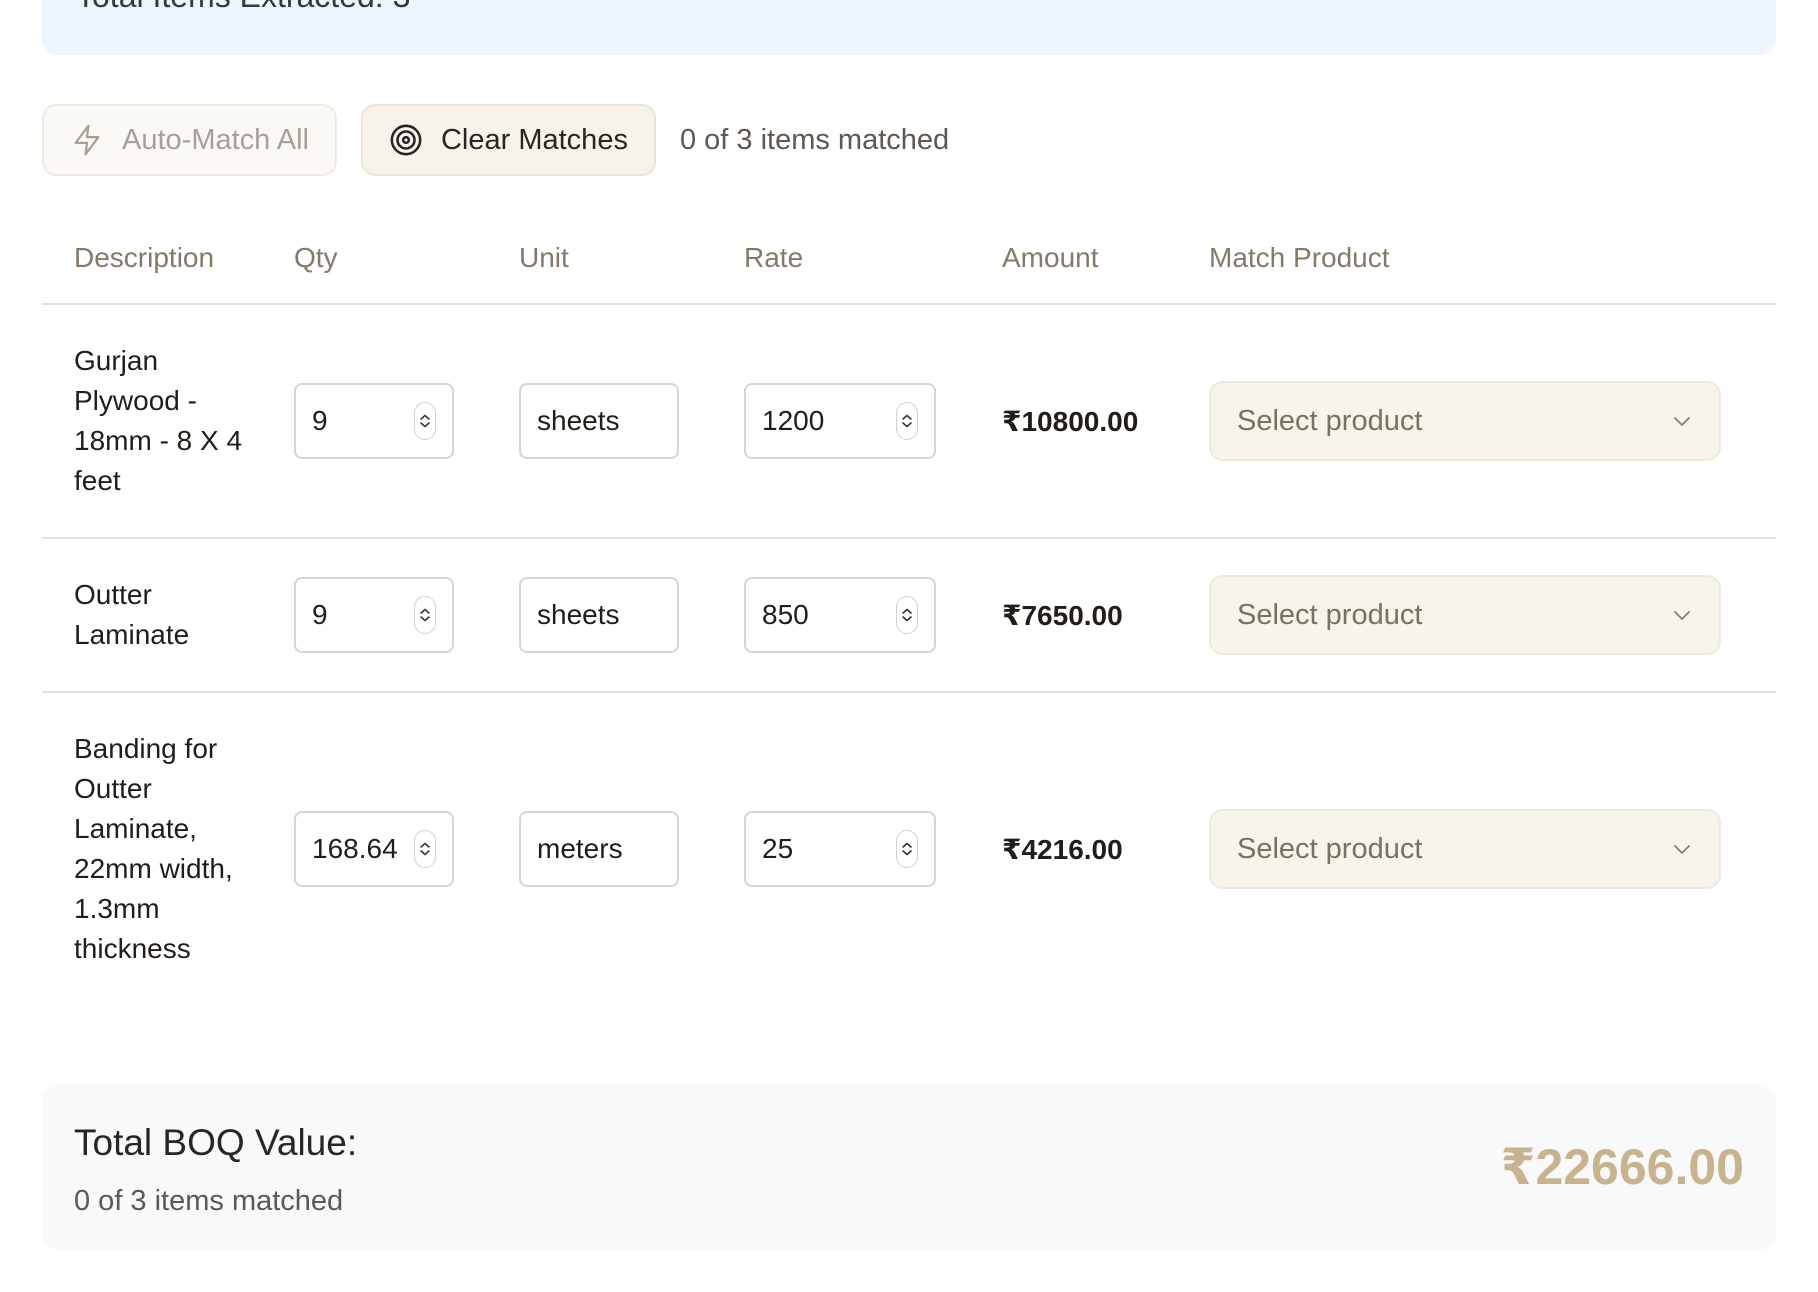 Image resolution: width=1818 pixels, height=1292 pixels. I want to click on item-description: Gurjan Plywood - 18mm - 8 X 4 feet, so click(158, 420).